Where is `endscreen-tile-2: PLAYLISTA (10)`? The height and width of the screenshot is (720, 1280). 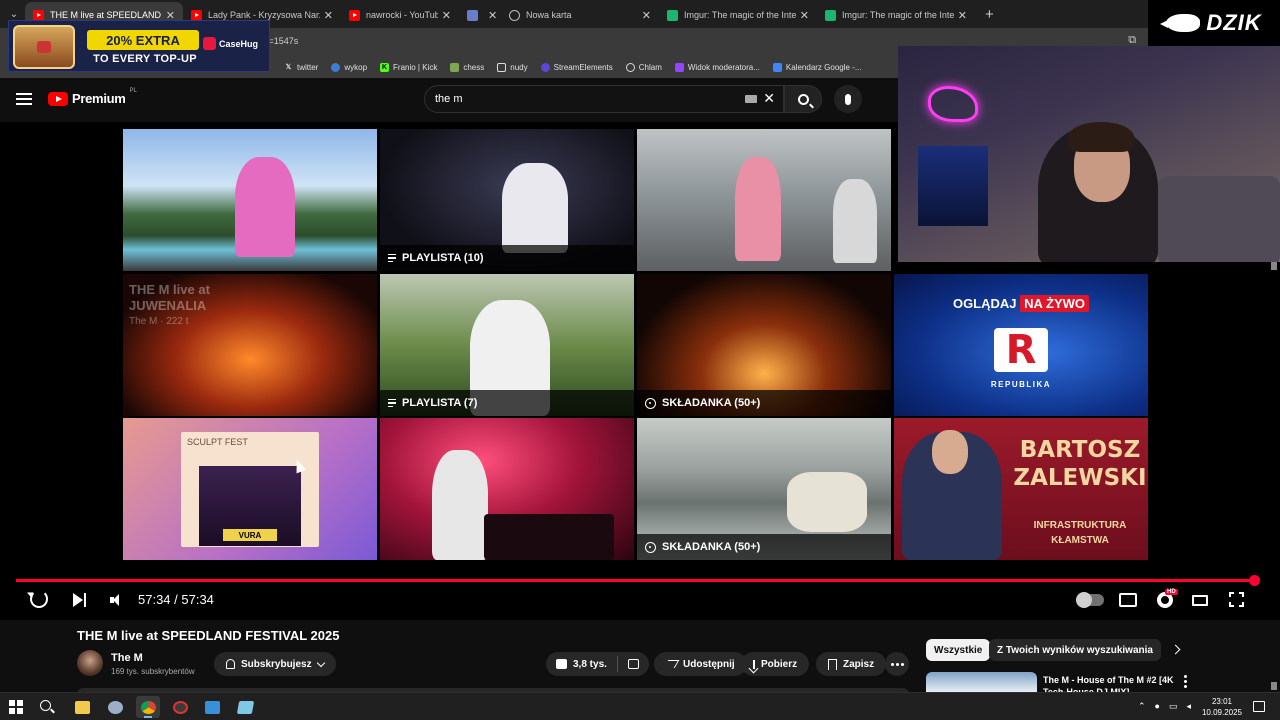 endscreen-tile-2: PLAYLISTA (10) is located at coordinates (507, 200).